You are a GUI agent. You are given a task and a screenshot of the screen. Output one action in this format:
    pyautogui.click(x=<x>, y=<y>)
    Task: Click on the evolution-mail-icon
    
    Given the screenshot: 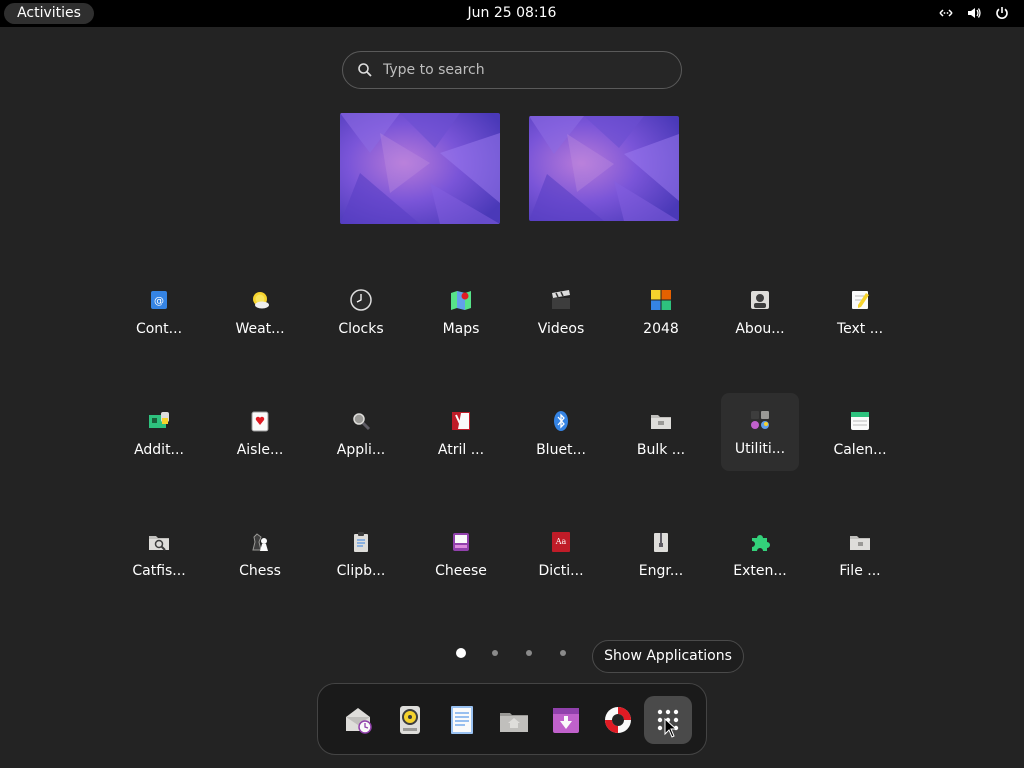 What is the action you would take?
    pyautogui.click(x=359, y=721)
    